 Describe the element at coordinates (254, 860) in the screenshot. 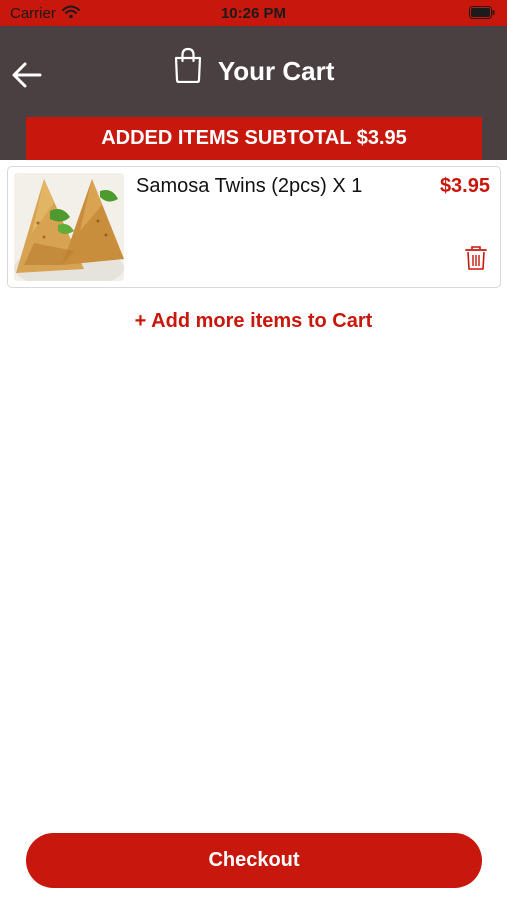

I see `checkout-button: Checkout` at that location.